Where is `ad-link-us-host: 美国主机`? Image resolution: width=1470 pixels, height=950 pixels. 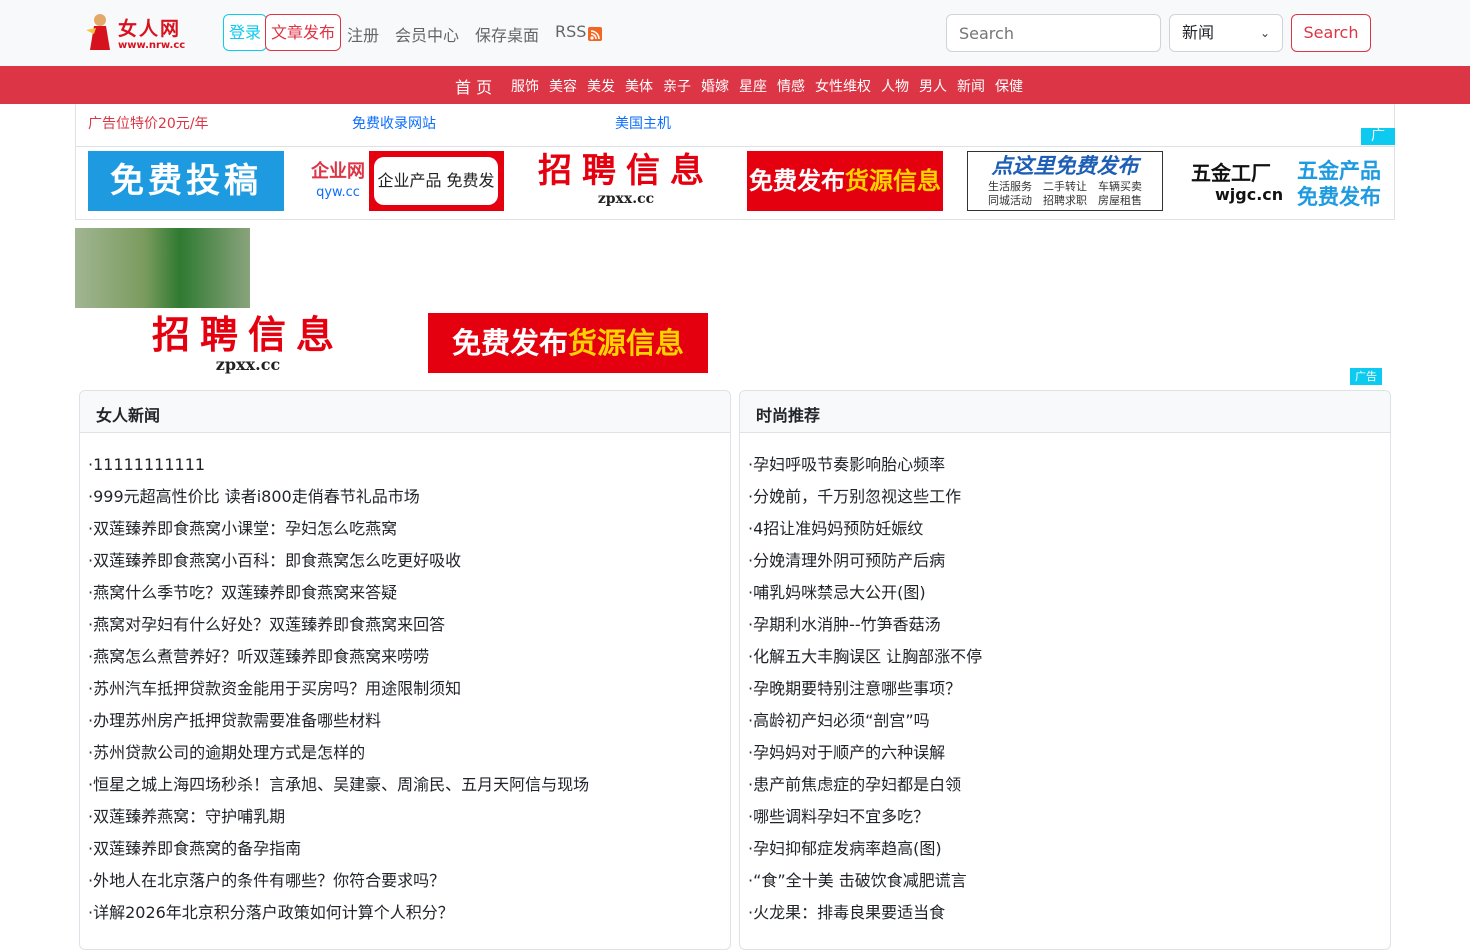 ad-link-us-host: 美国主机 is located at coordinates (643, 123).